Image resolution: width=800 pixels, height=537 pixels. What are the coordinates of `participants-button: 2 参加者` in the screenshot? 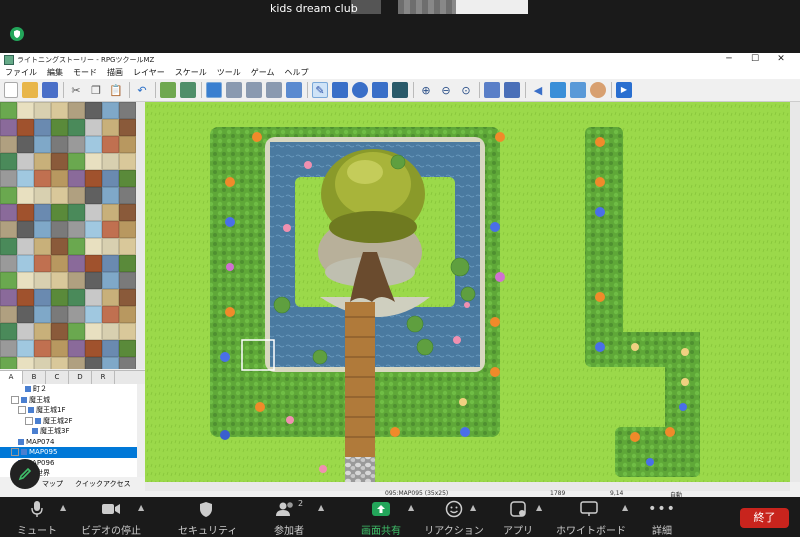 It's located at (289, 518).